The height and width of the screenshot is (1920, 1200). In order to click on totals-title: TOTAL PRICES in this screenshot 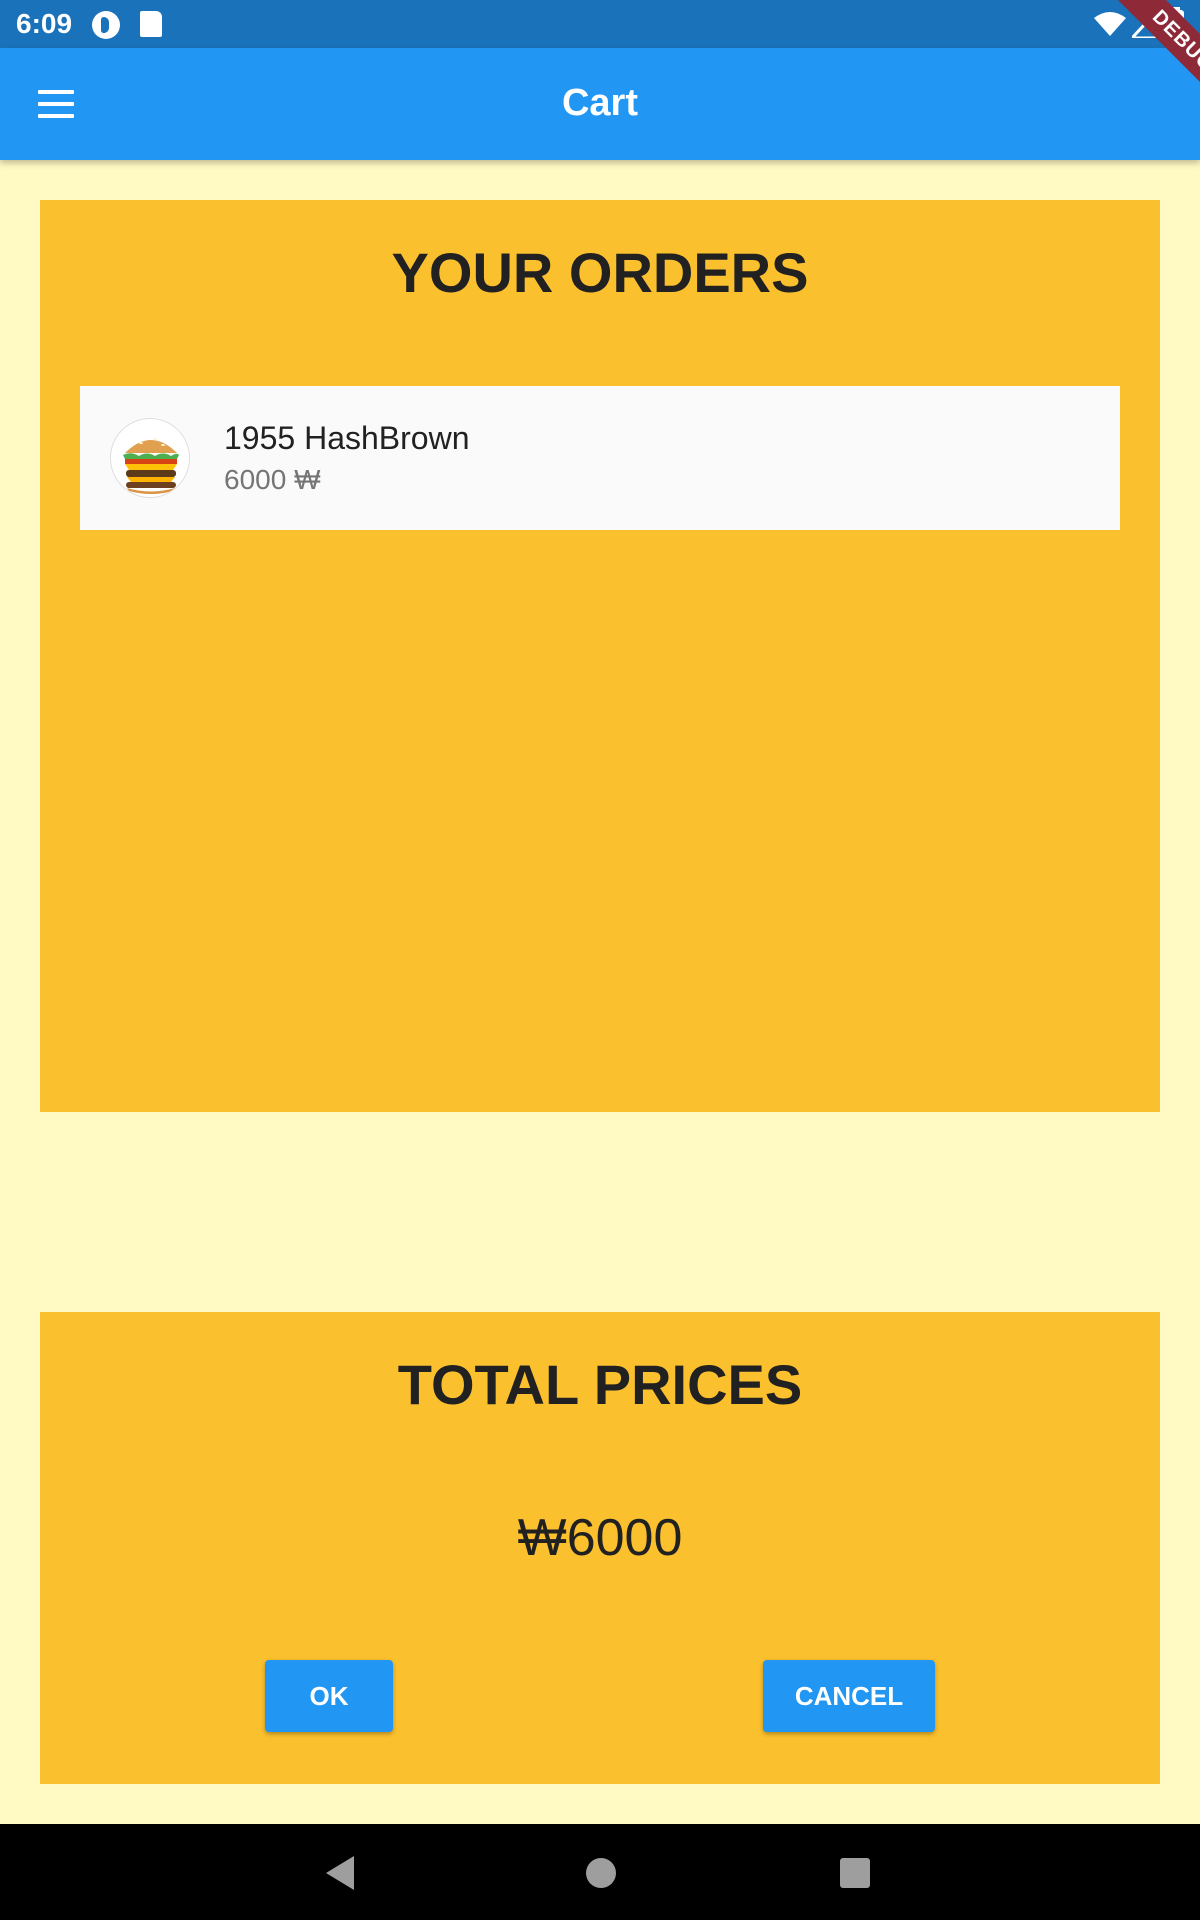, I will do `click(600, 1384)`.